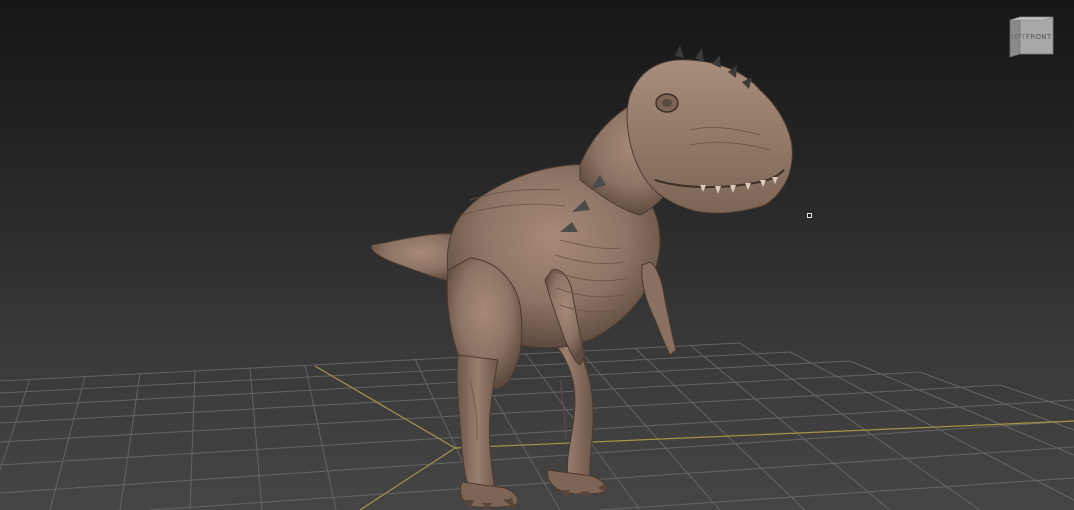 The image size is (1074, 510). Describe the element at coordinates (1018, 37) in the screenshot. I see `view-cube-side-label: LEFT` at that location.